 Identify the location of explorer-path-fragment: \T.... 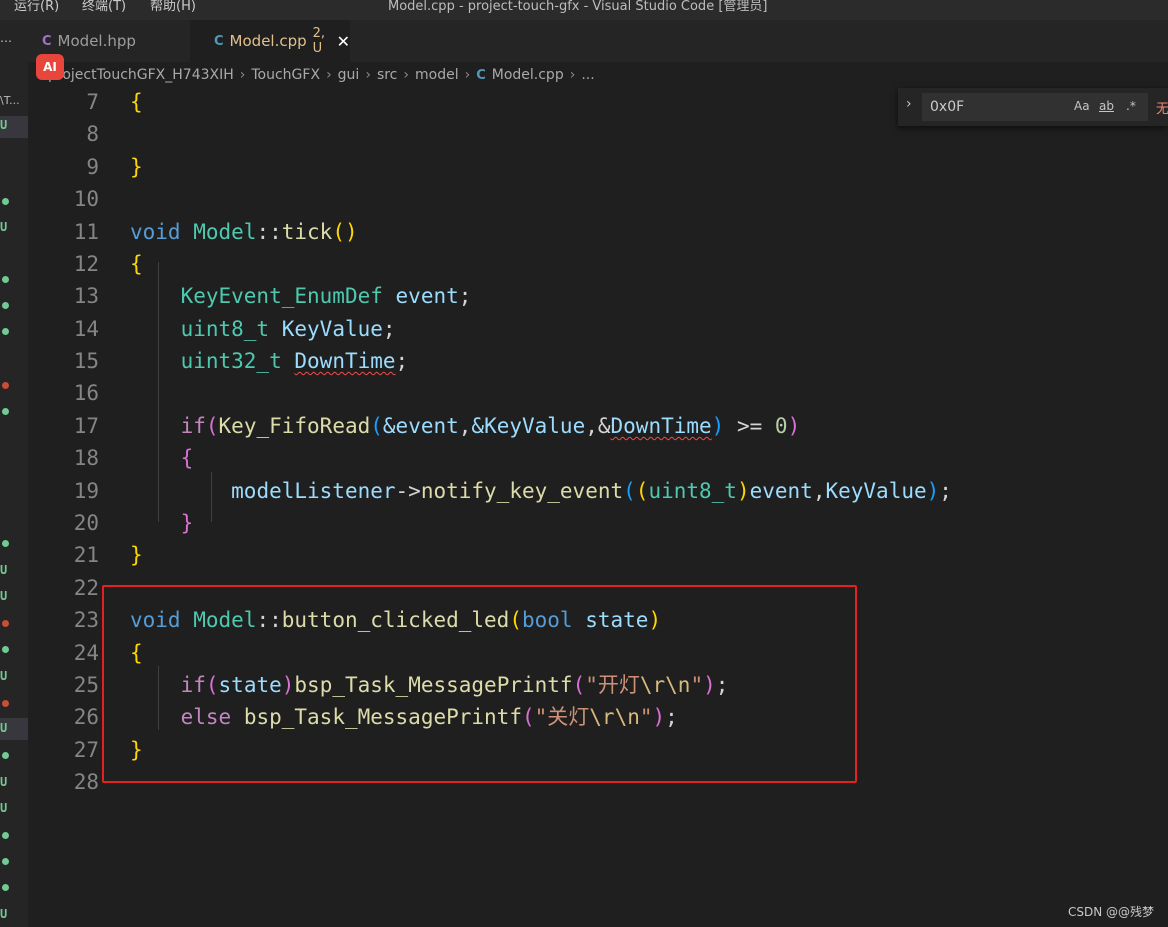
(10, 100).